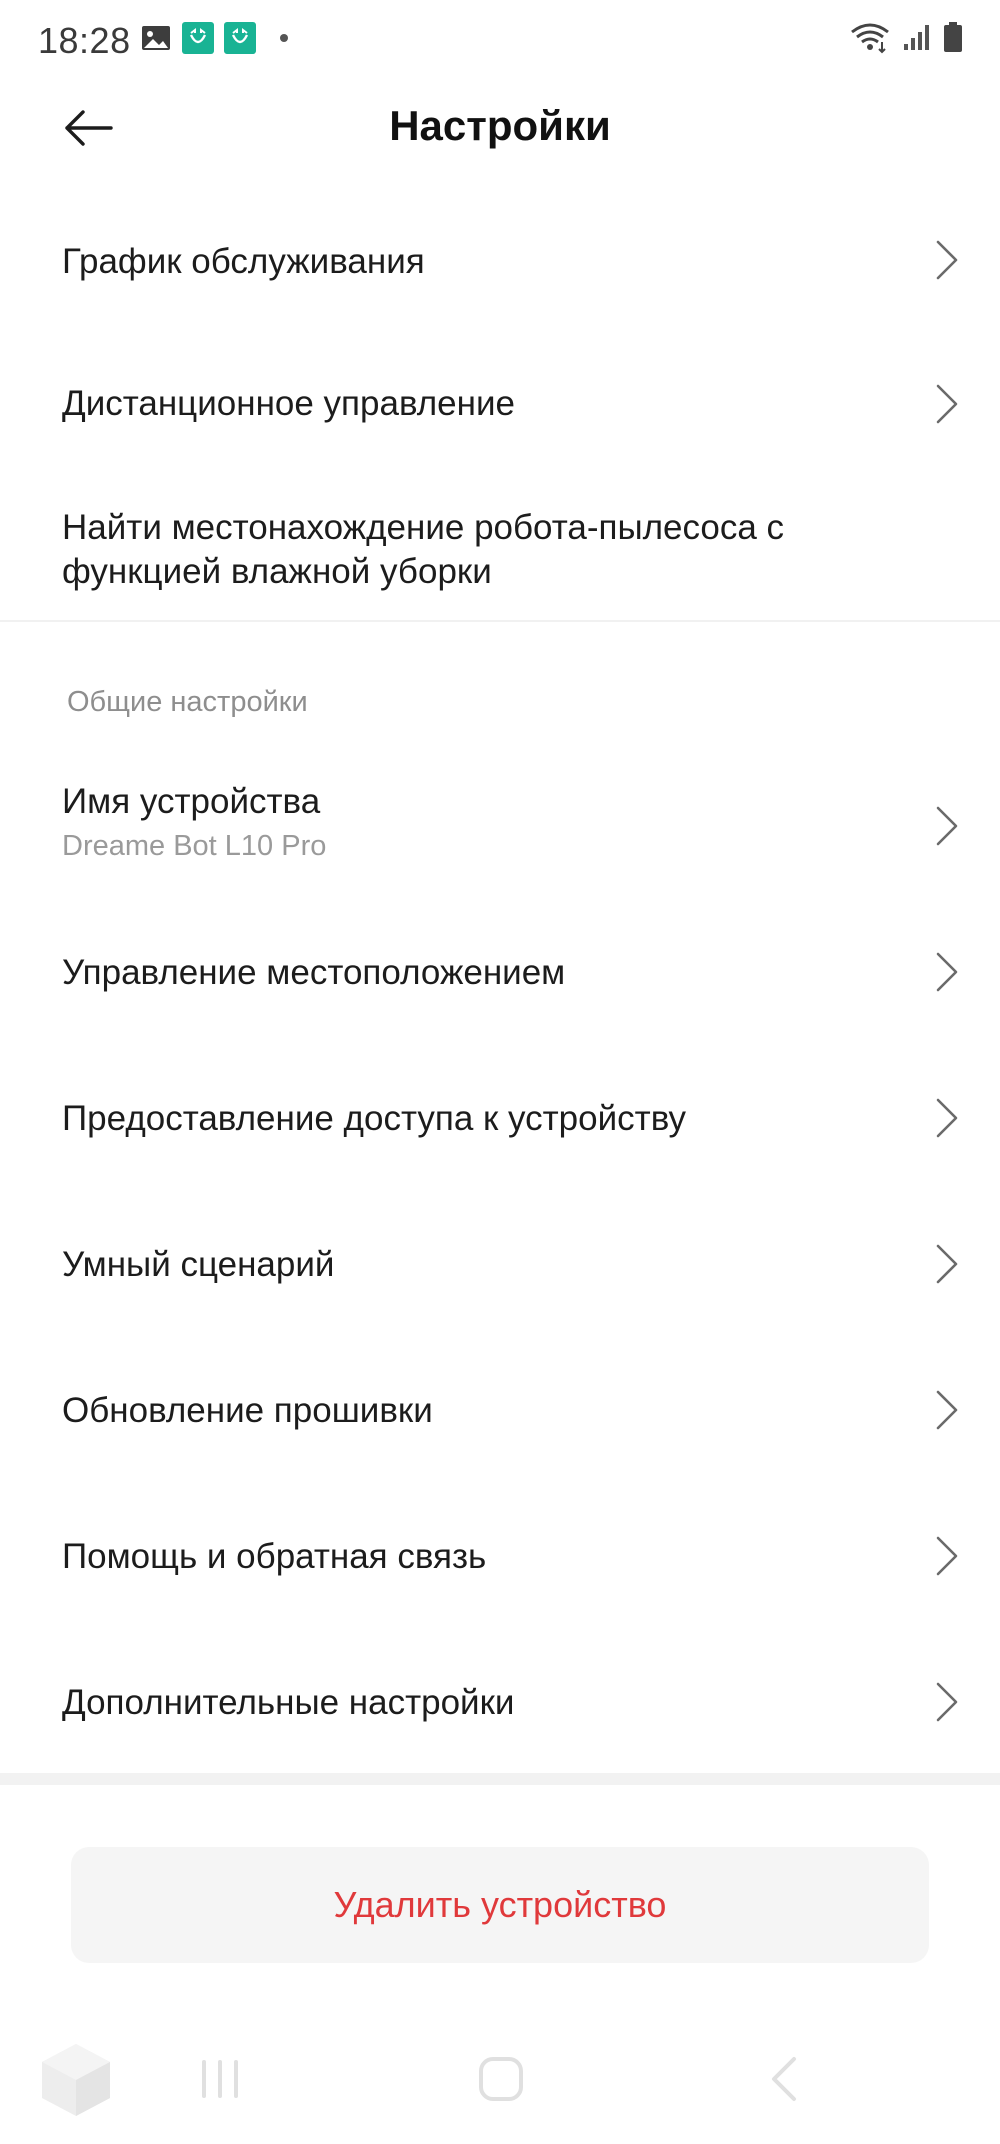 This screenshot has height=2144, width=1000. Describe the element at coordinates (784, 2081) in the screenshot. I see `back-icon` at that location.